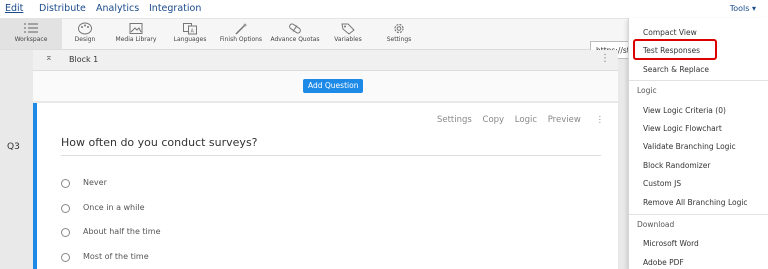 Image resolution: width=768 pixels, height=269 pixels. I want to click on choice-label: Once in a while, so click(114, 207).